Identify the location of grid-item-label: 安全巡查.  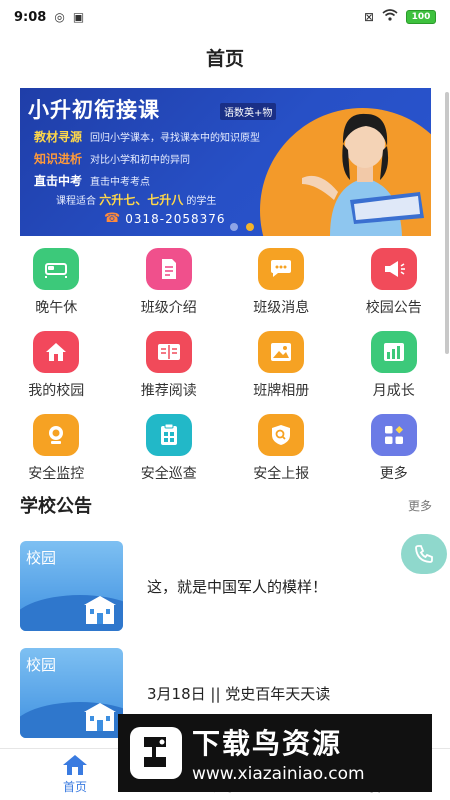
(168, 474).